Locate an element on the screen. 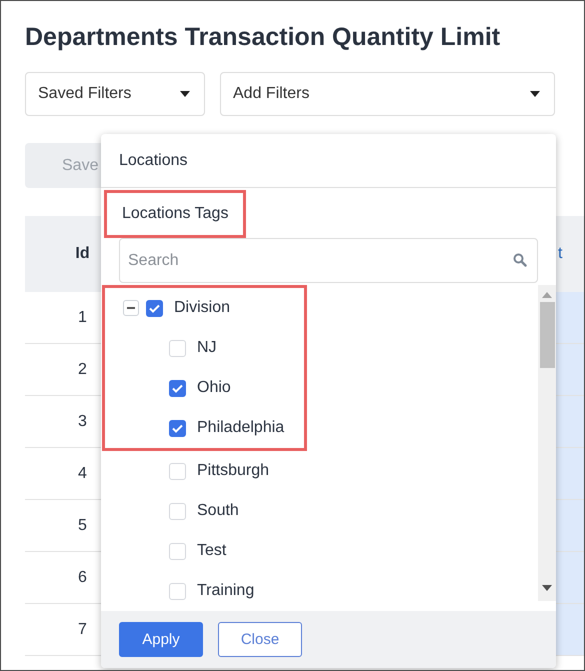 The width and height of the screenshot is (585, 671). minus-icon is located at coordinates (131, 308).